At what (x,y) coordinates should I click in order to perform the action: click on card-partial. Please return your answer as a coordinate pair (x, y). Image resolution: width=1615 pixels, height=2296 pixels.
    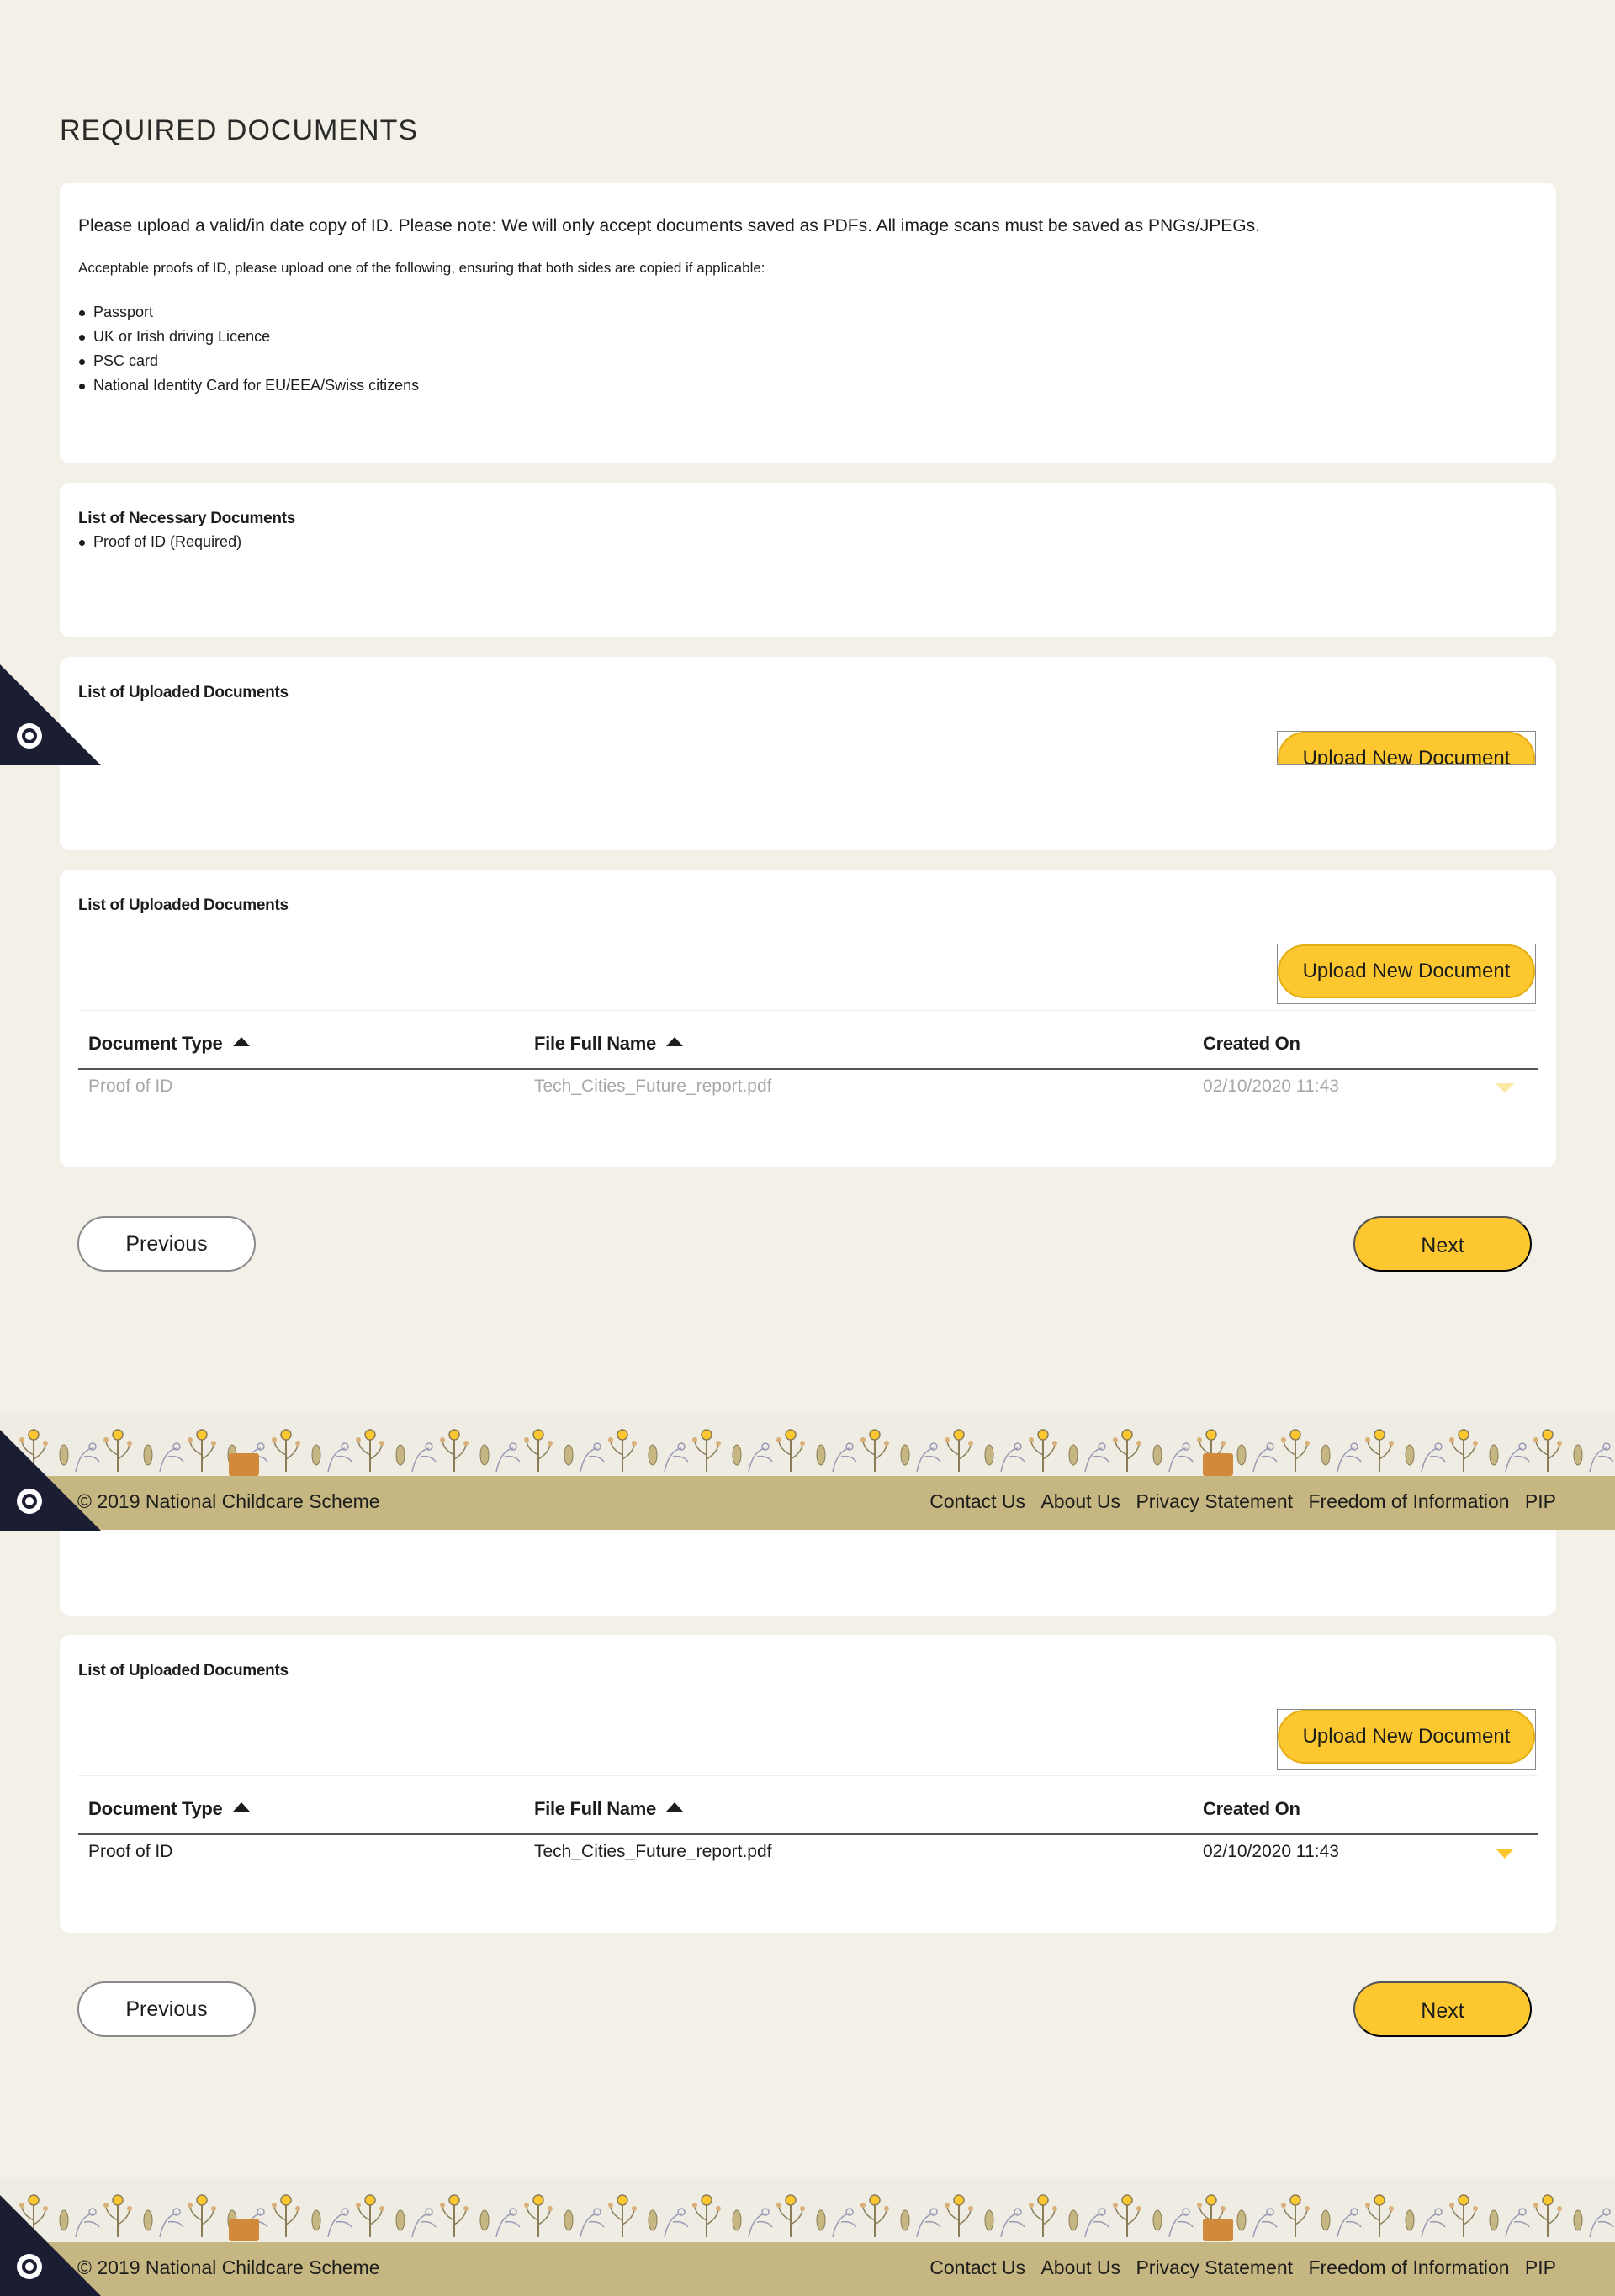
    Looking at the image, I should click on (808, 1573).